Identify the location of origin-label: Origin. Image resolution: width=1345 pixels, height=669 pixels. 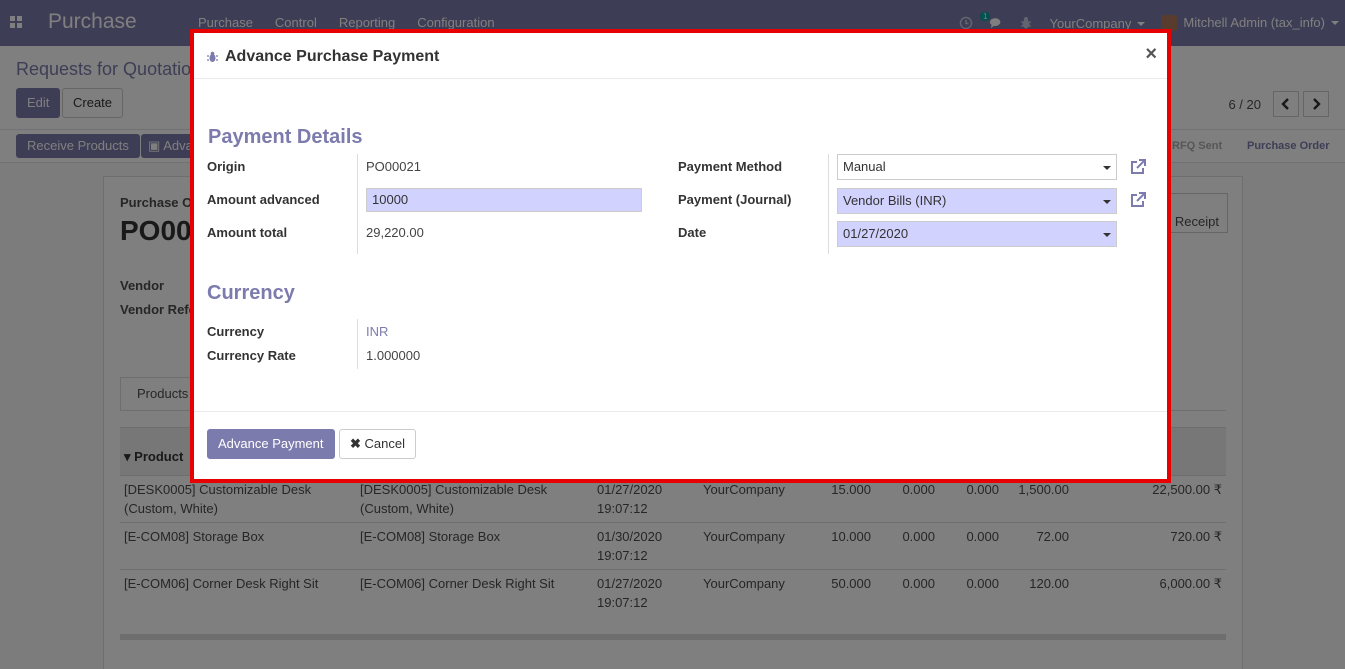
(226, 166).